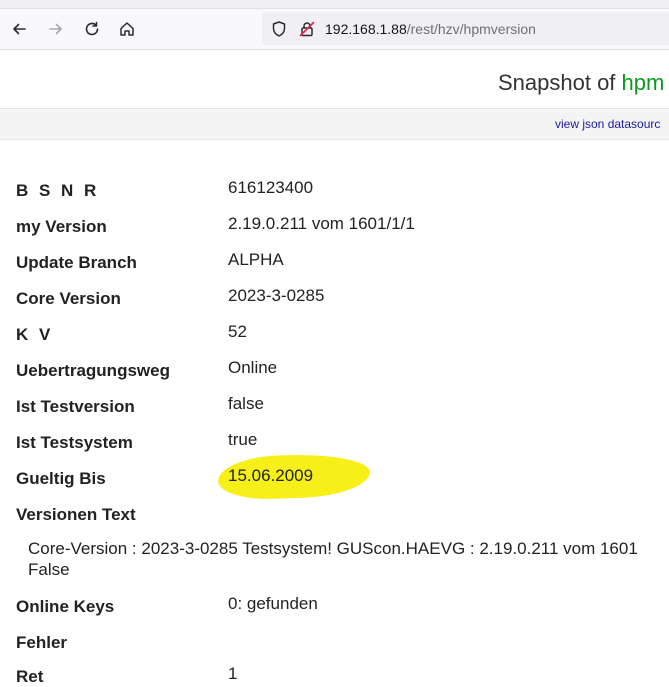  I want to click on field-label-uebertragungsweg: Uebertragungsweg, so click(93, 370).